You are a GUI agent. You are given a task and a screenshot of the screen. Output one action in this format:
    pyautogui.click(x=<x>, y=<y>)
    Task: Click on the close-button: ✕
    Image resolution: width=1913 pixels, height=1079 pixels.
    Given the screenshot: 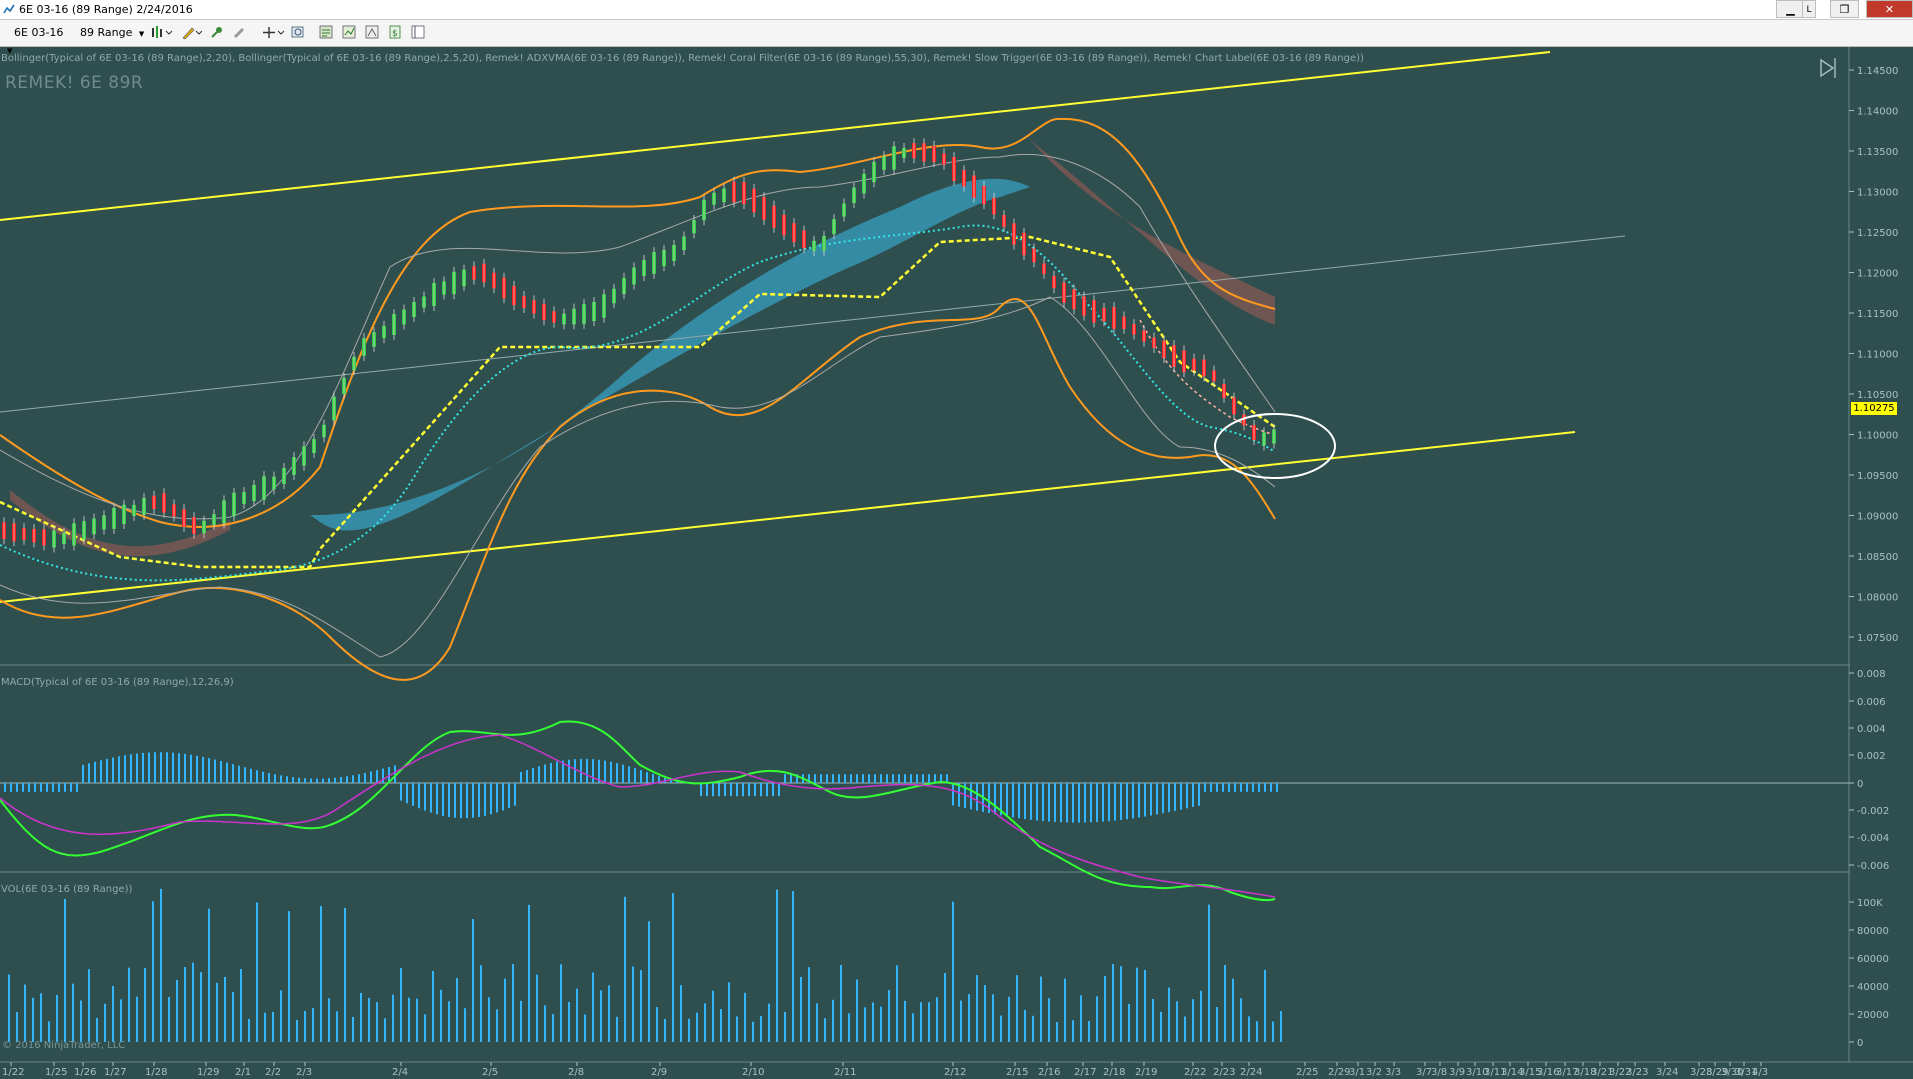 What is the action you would take?
    pyautogui.click(x=1889, y=9)
    